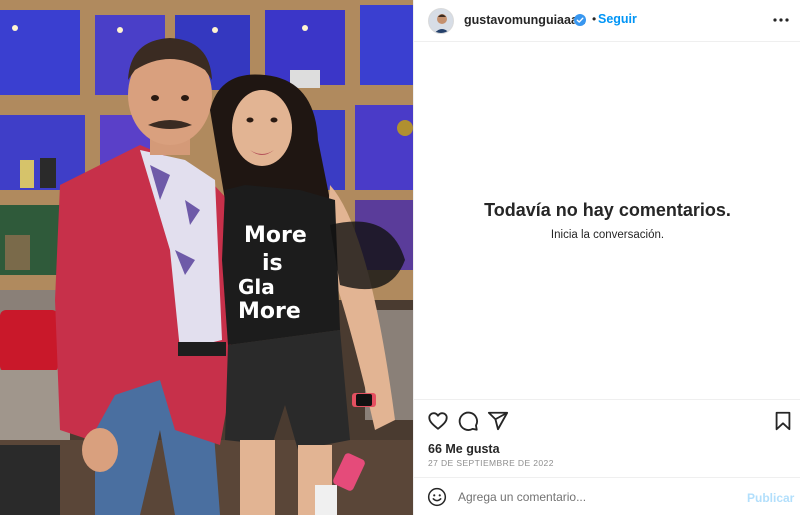 The height and width of the screenshot is (515, 800). What do you see at coordinates (607, 235) in the screenshot?
I see `empty-comments-subtitle: Inicia la conversación.` at bounding box center [607, 235].